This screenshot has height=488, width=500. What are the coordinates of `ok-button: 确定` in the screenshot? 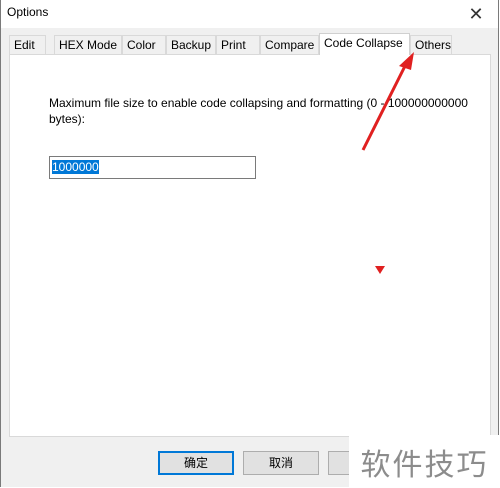 It's located at (196, 463).